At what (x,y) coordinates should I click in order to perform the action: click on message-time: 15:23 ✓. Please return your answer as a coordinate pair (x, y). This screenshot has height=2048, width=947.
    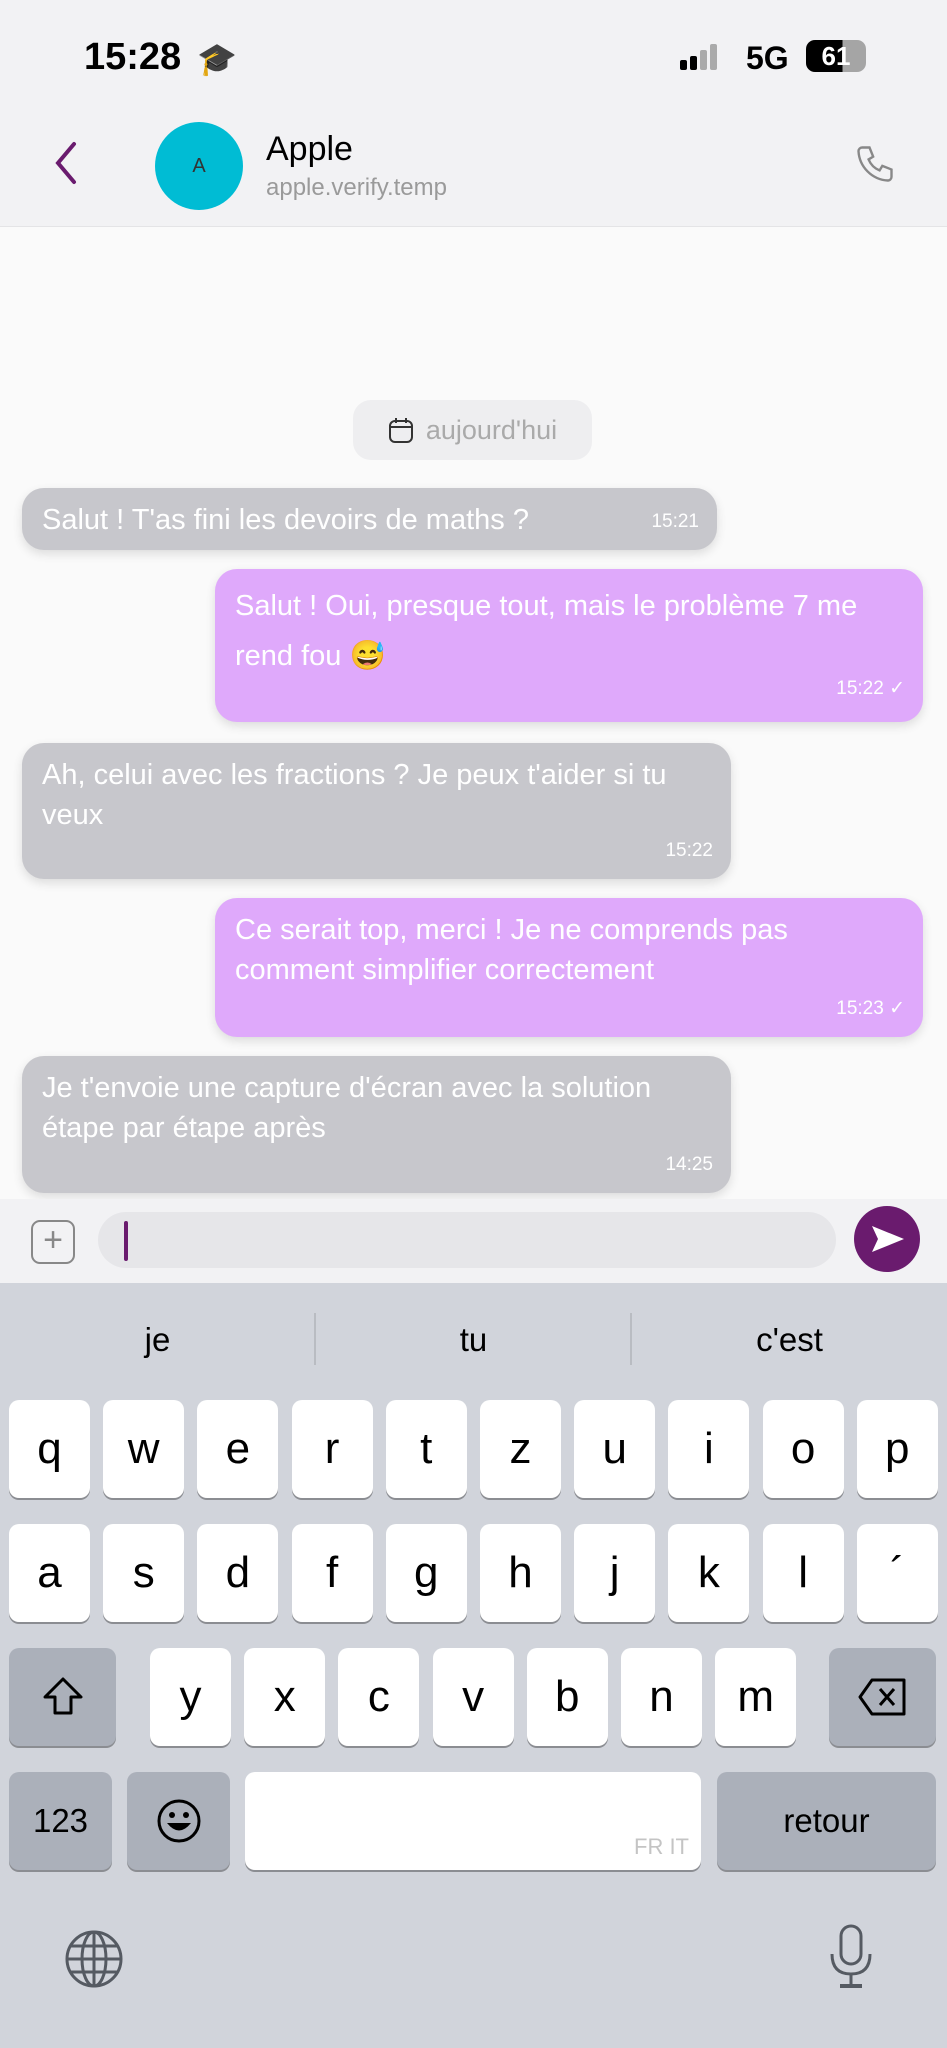
    Looking at the image, I should click on (870, 1008).